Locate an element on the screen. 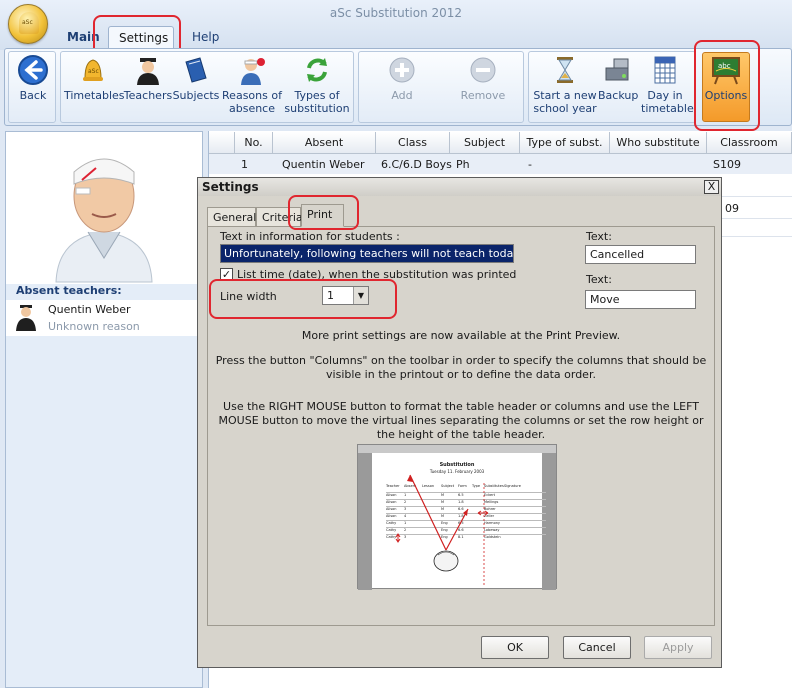 This screenshot has width=792, height=688. plus-icon is located at coordinates (402, 70).